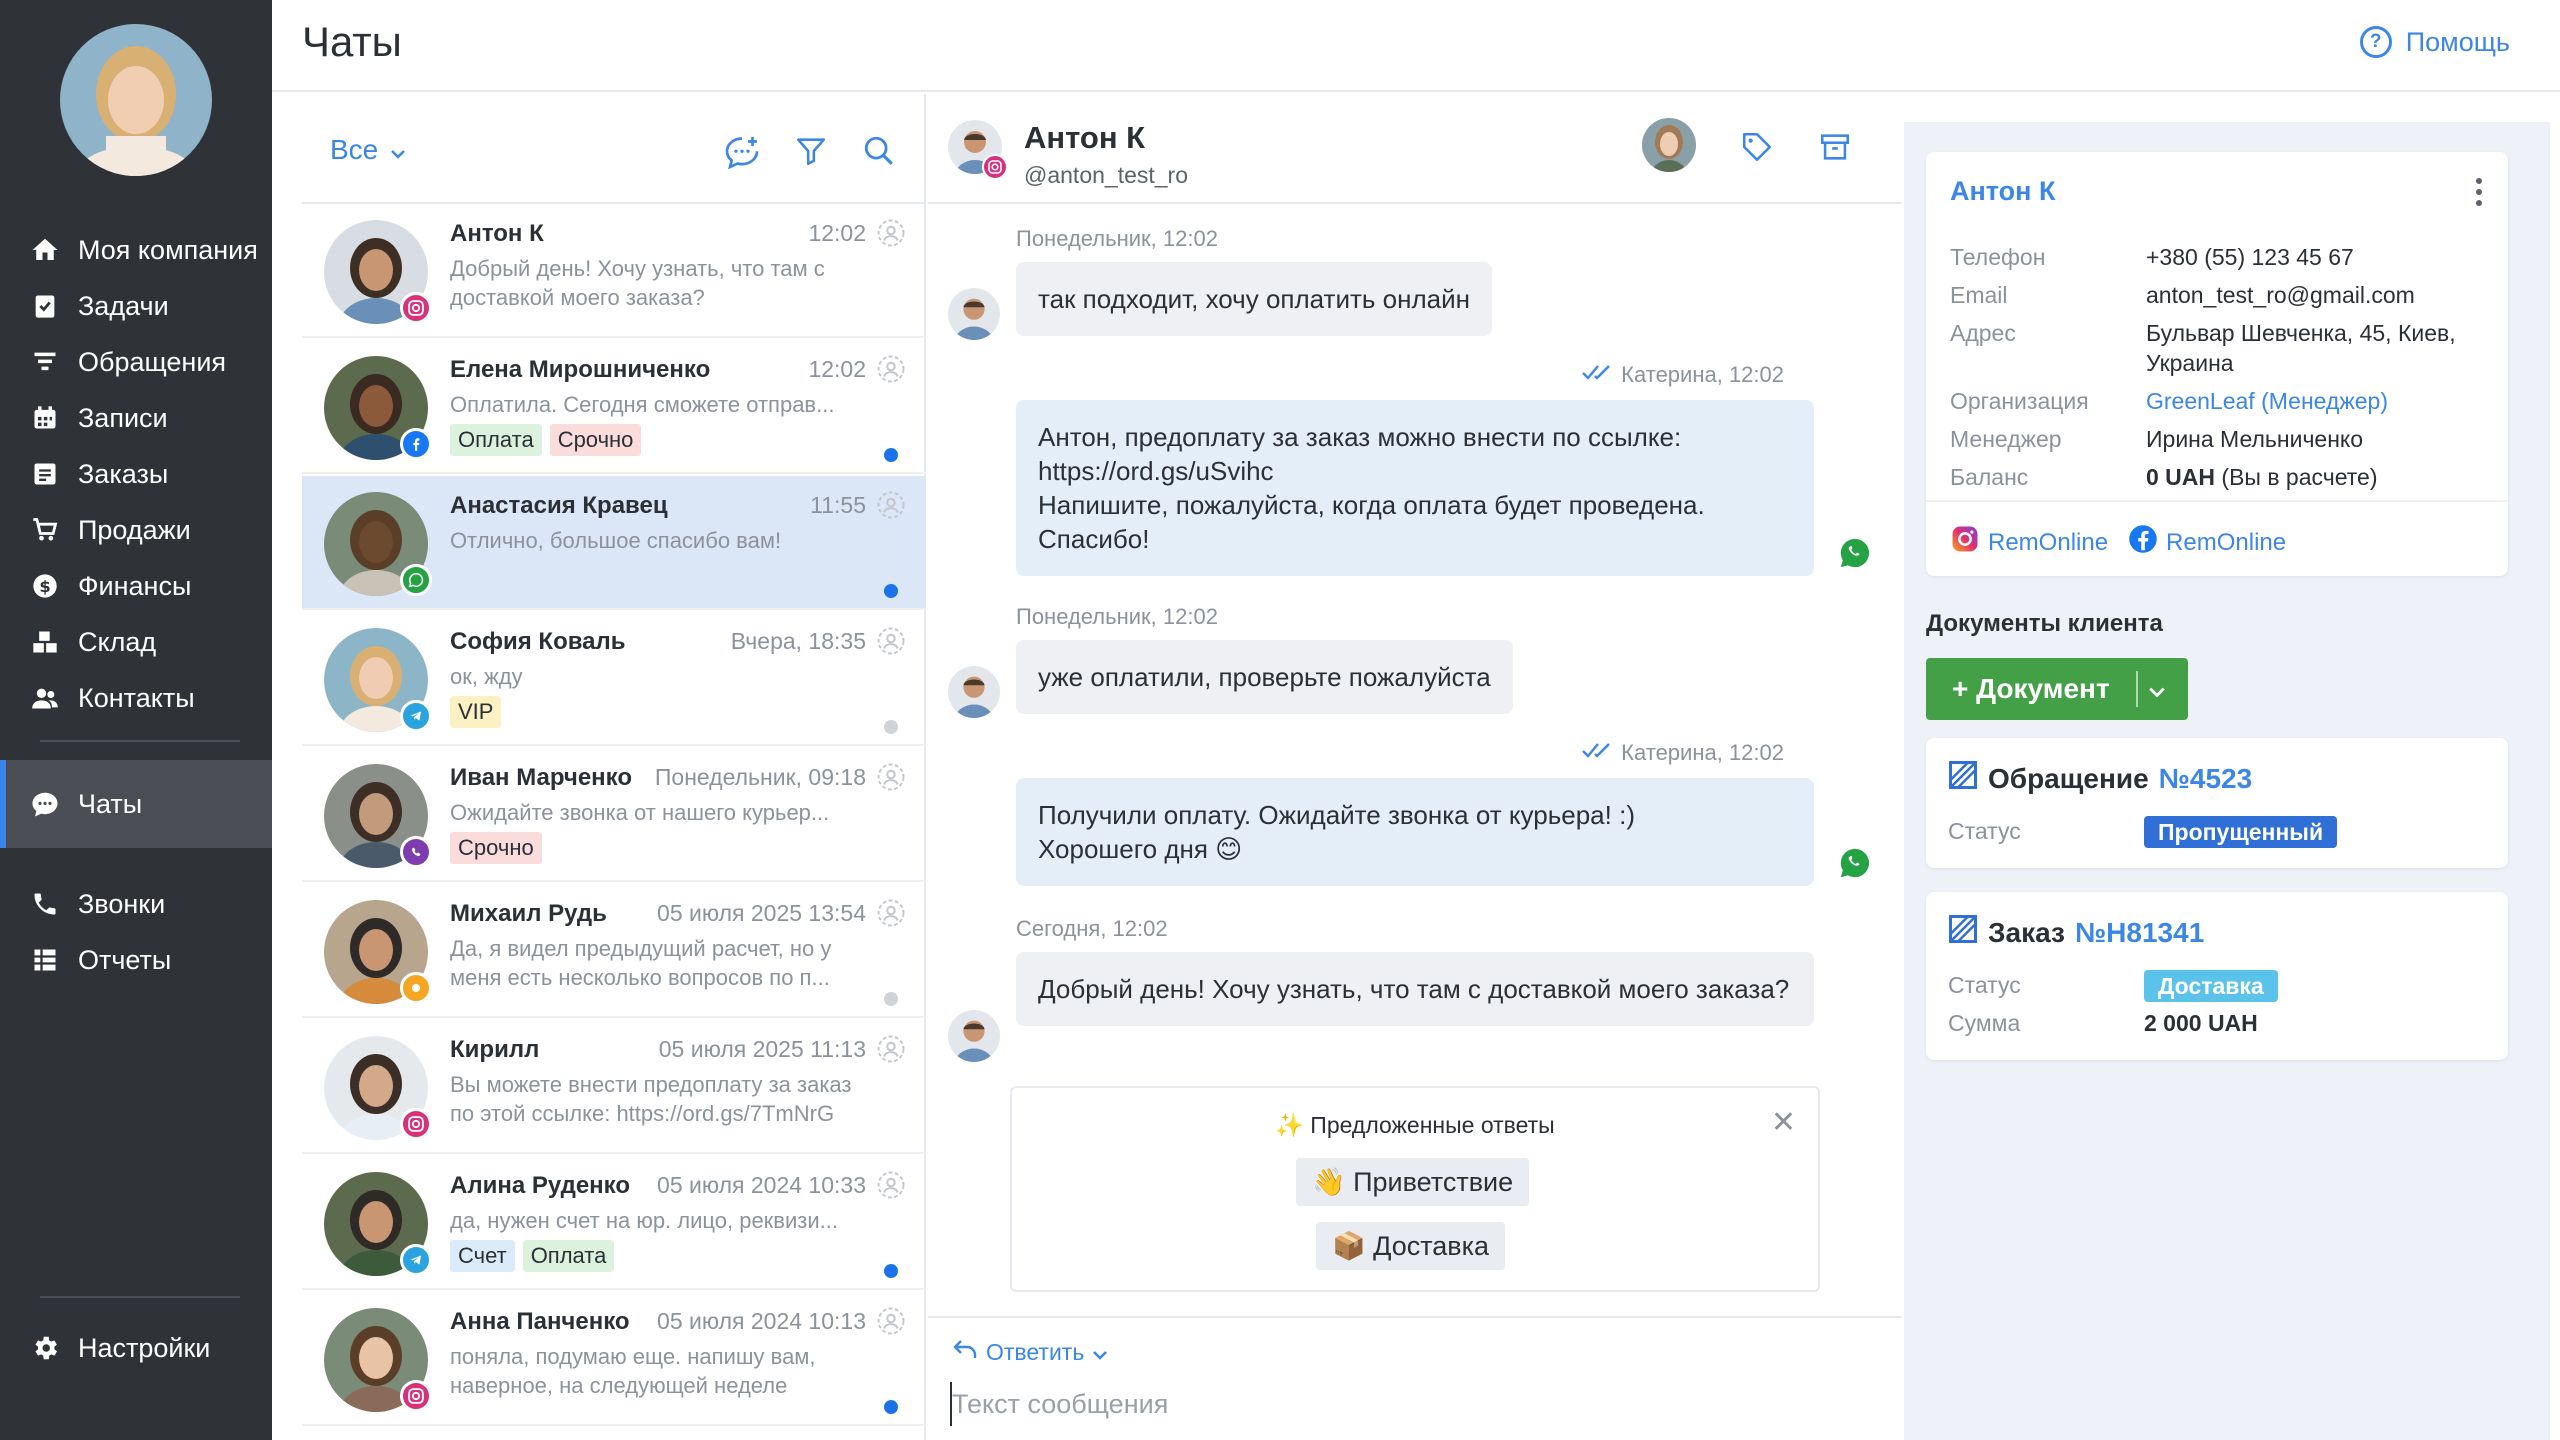  Describe the element at coordinates (580, 369) in the screenshot. I see `chat-contact-name: Елена Мирошниченко` at that location.